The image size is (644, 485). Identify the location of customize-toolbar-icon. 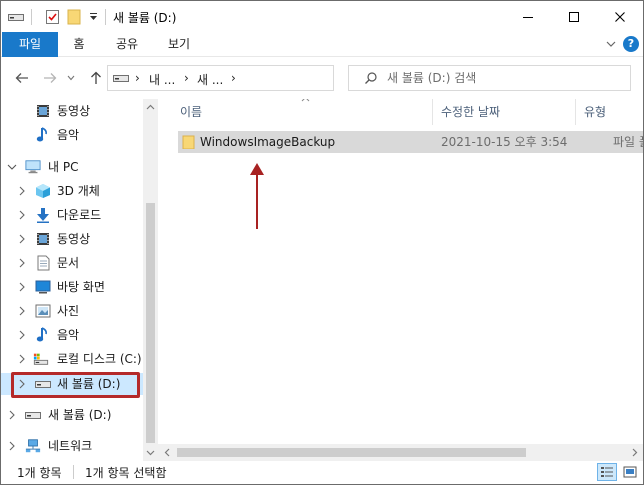
(93, 17).